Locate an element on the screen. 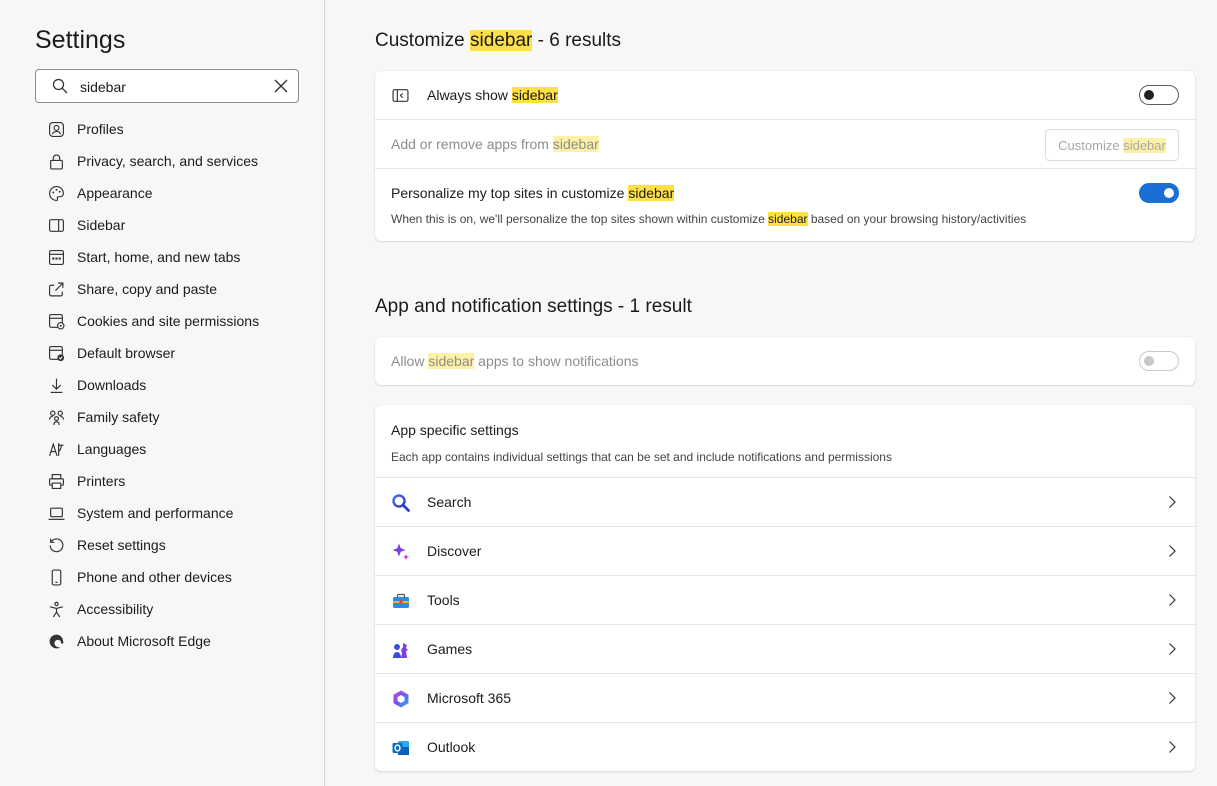 This screenshot has height=786, width=1217. customize-sidebar-button: Customize sidebar is located at coordinates (1112, 145).